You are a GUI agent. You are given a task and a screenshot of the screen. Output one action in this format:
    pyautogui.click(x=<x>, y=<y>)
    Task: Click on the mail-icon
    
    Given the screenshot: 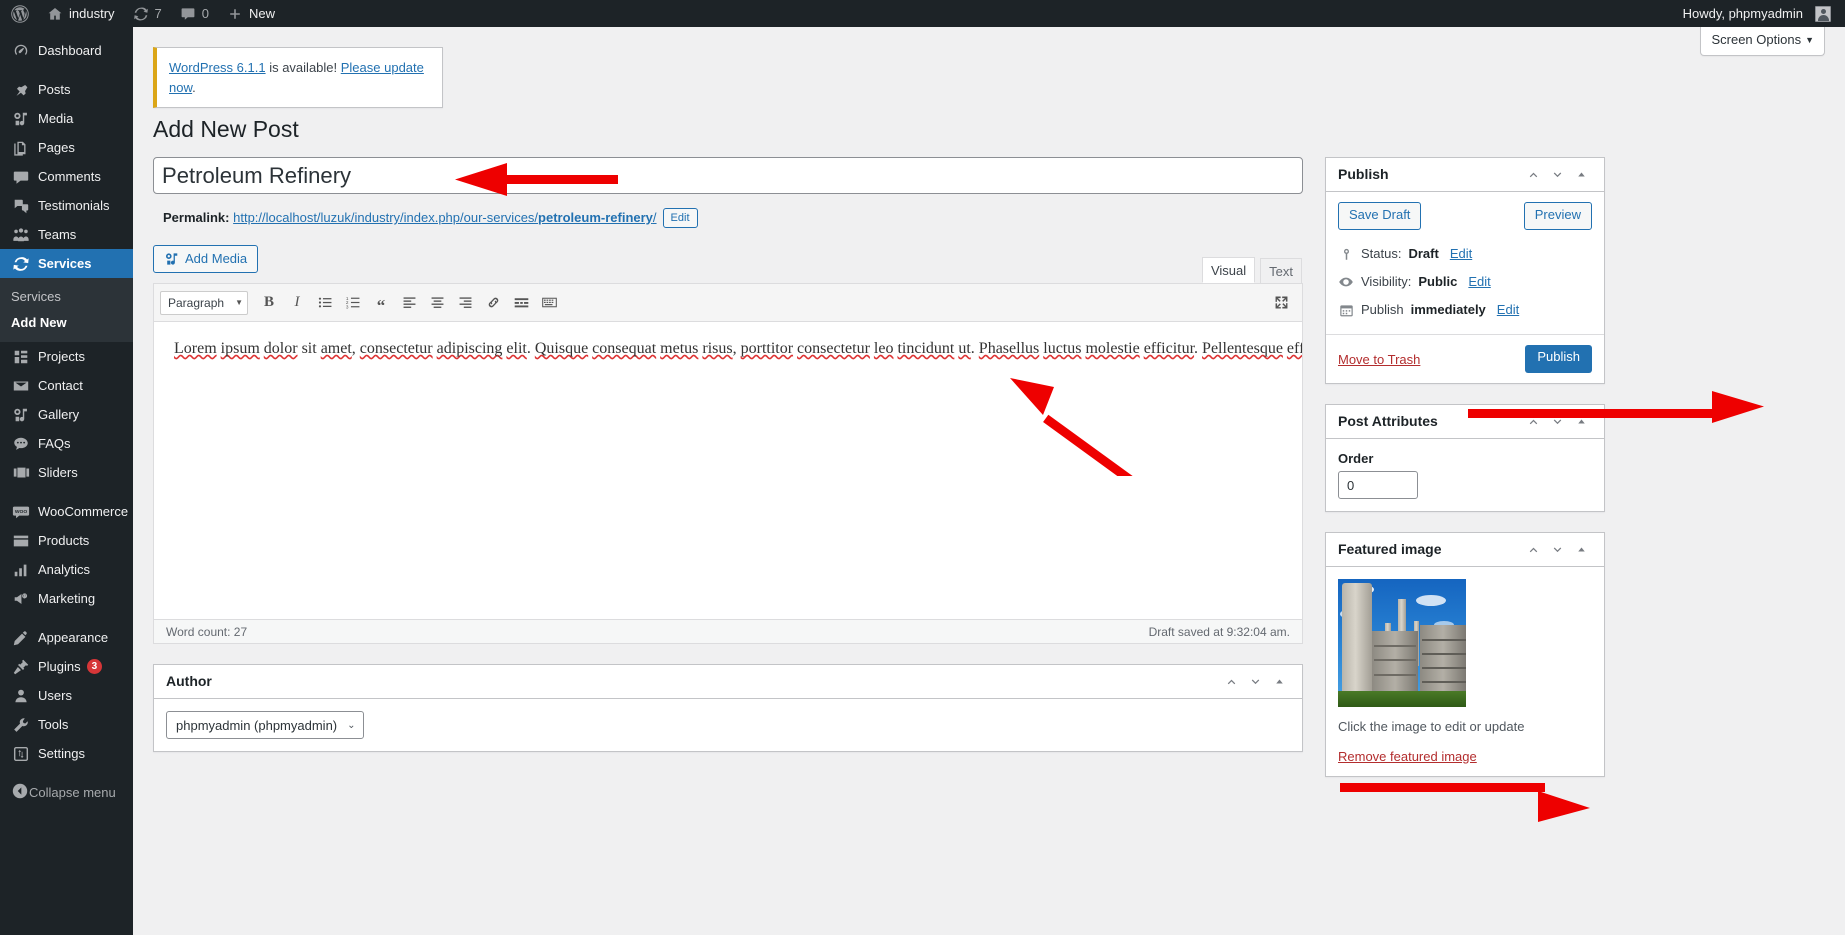 What is the action you would take?
    pyautogui.click(x=21, y=386)
    